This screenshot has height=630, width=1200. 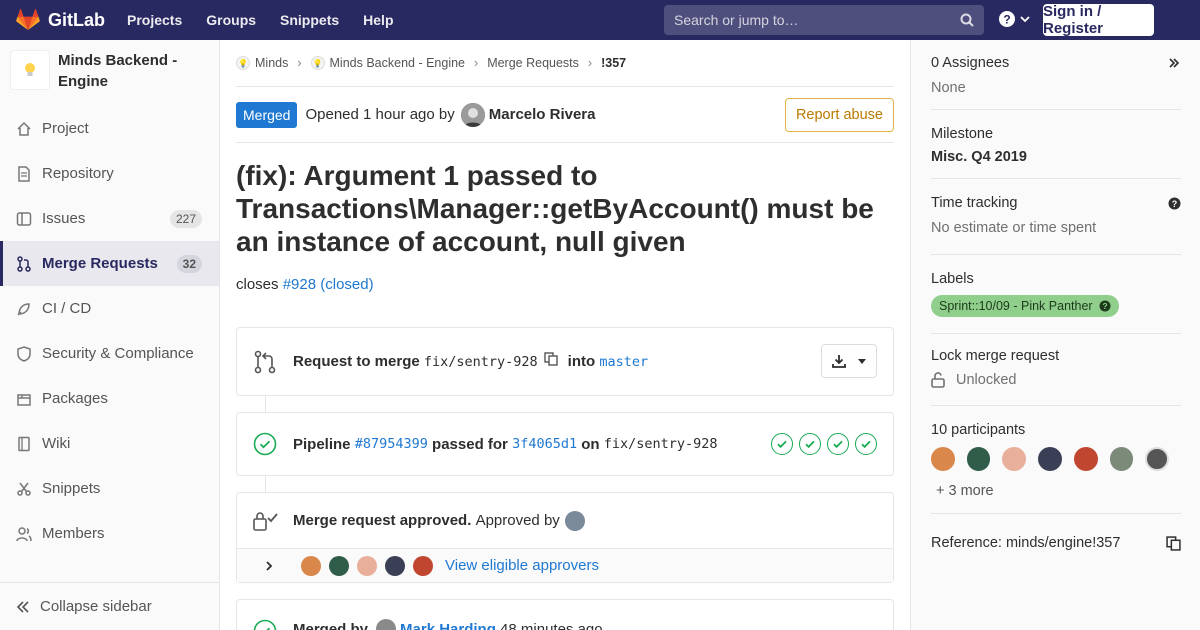 What do you see at coordinates (109, 443) in the screenshot?
I see `sidebar-item-wiki: Wiki` at bounding box center [109, 443].